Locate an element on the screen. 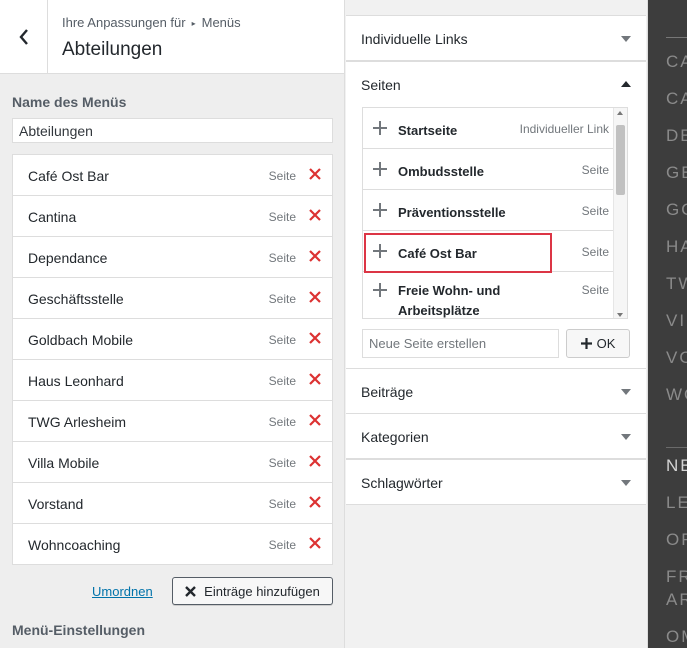  menu-item-title: Café Ost Bar is located at coordinates (68, 176).